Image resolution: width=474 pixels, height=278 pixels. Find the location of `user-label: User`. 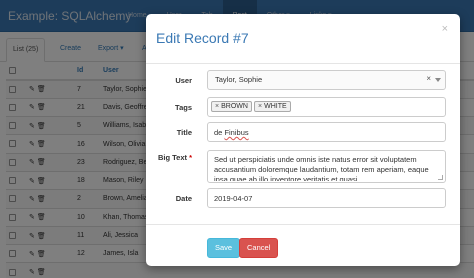

user-label: User is located at coordinates (183, 80).